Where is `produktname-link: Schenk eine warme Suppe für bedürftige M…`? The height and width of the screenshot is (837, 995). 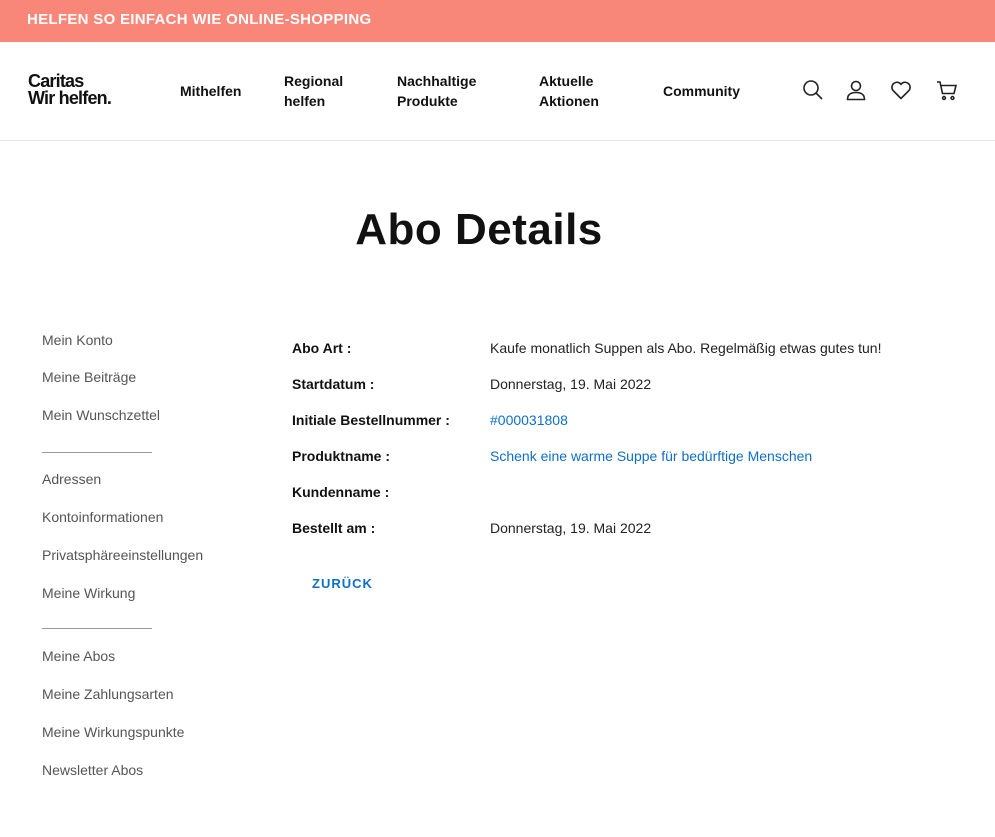
produktname-link: Schenk eine warme Suppe für bedürftige M… is located at coordinates (651, 456).